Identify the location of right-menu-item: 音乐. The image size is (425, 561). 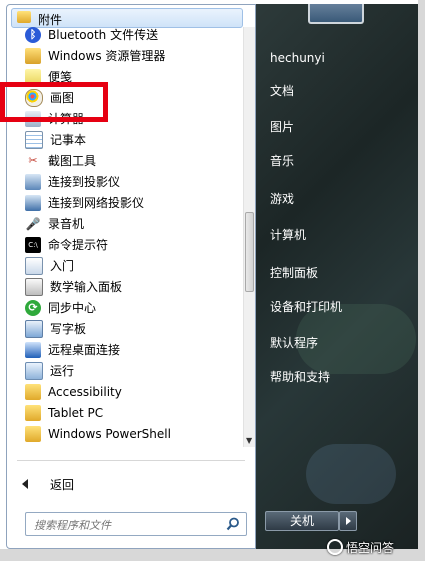
(282, 160).